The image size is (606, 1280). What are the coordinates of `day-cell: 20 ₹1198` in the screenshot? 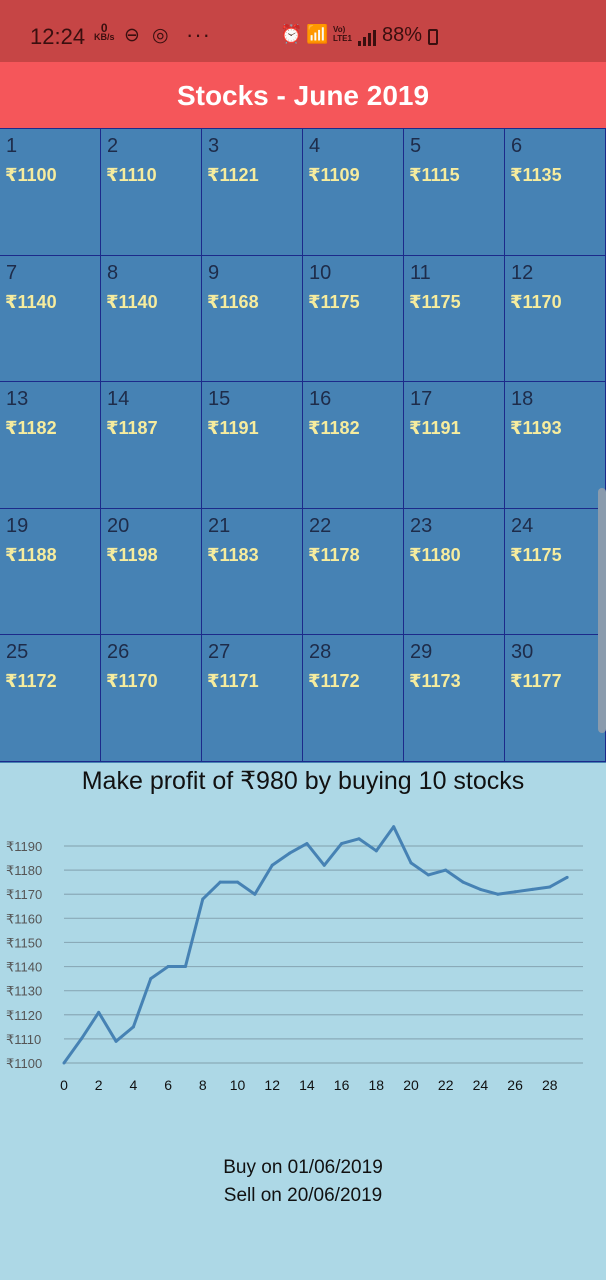 It's located at (151, 572).